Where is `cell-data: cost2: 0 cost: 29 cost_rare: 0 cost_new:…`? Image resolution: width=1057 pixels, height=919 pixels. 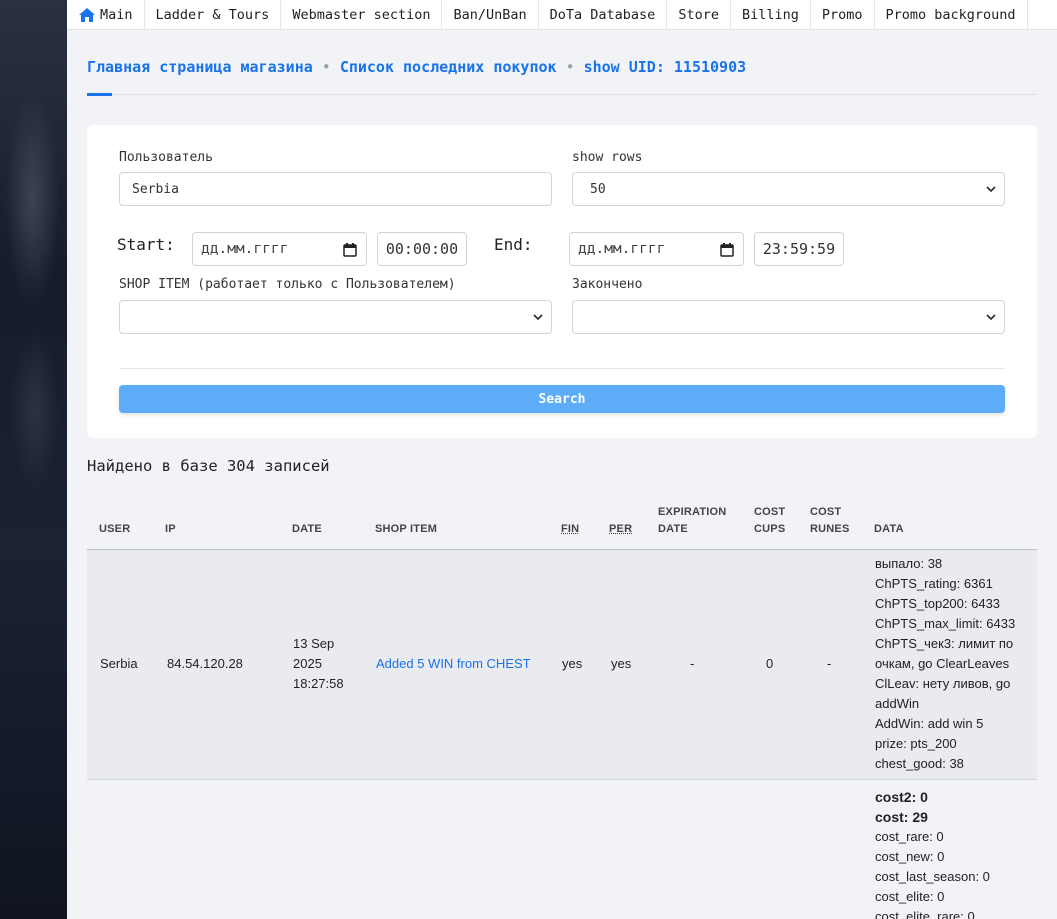
cell-data: cost2: 0 cost: 29 cost_rare: 0 cost_new:… is located at coordinates (932, 853).